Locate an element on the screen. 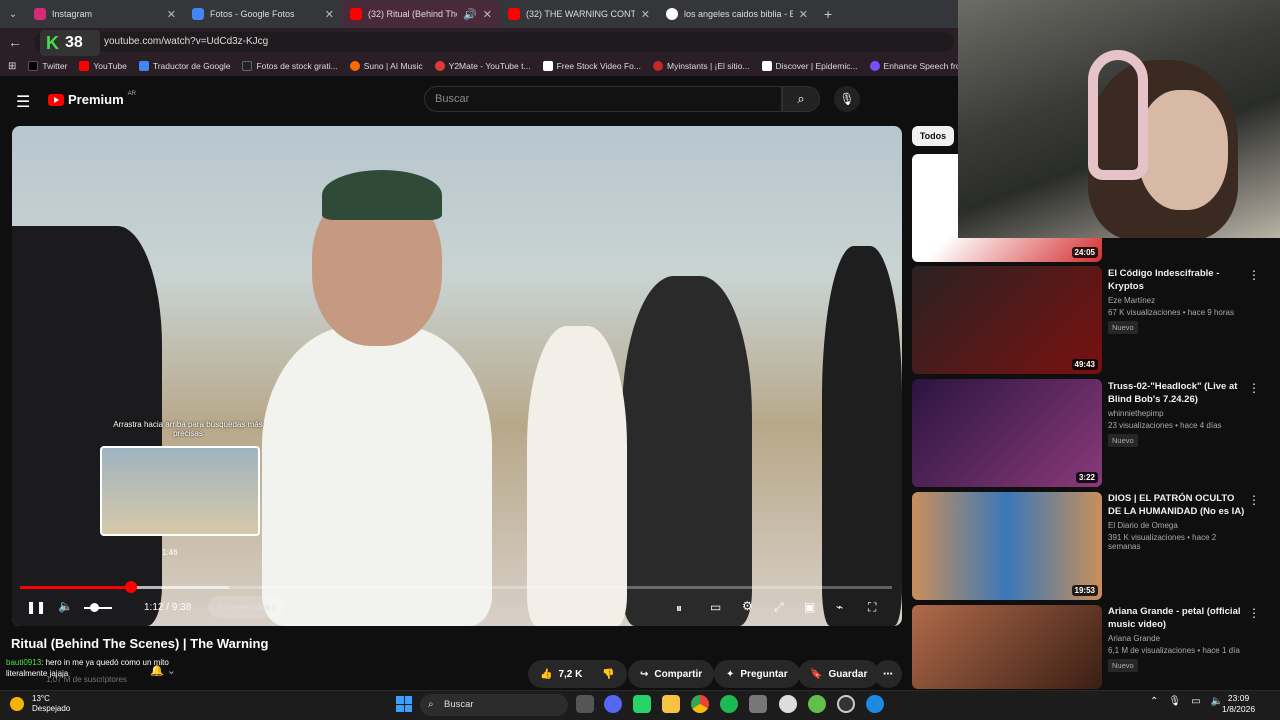 This screenshot has height=720, width=1280. task-view-icon is located at coordinates (585, 704).